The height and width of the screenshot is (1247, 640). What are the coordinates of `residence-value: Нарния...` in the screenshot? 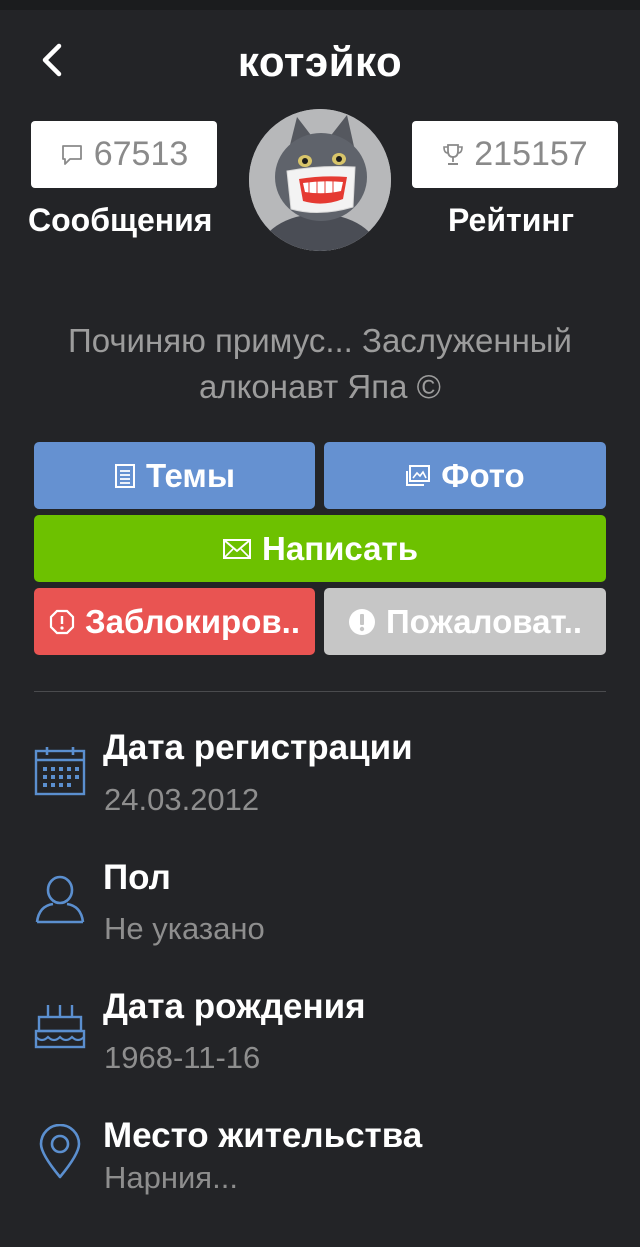 It's located at (171, 1177).